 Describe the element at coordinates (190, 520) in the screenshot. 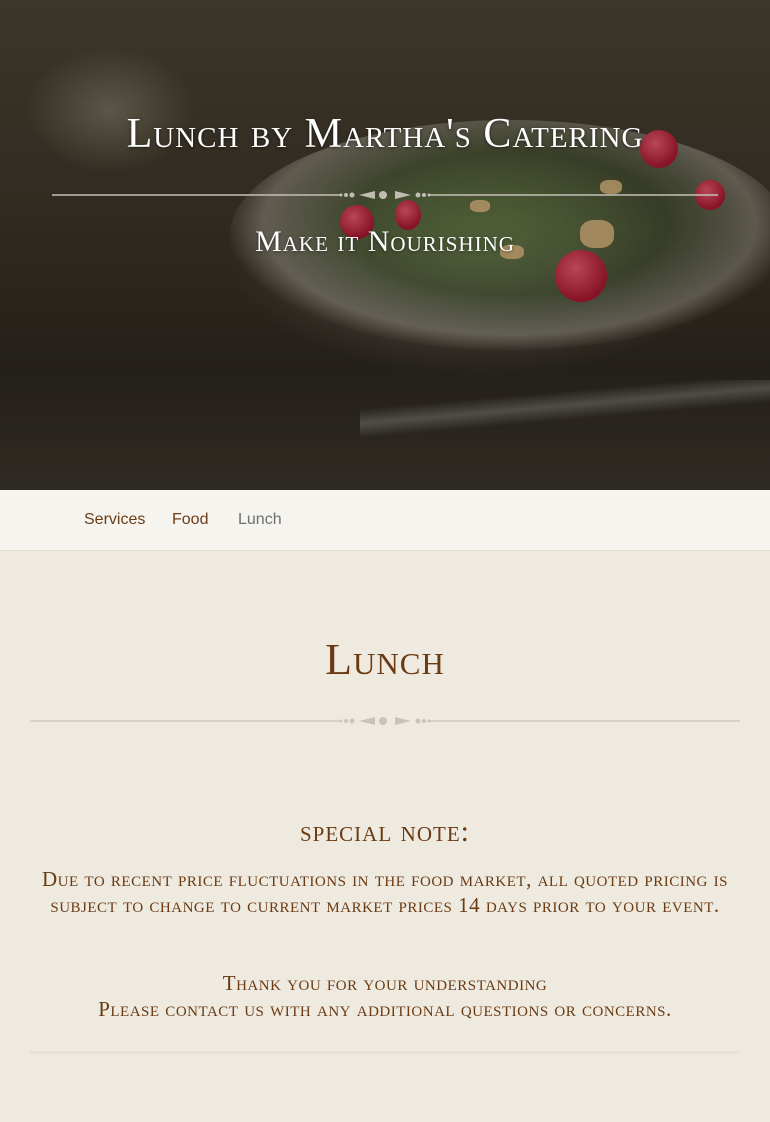

I see `breadcrumb-link-food: Food` at that location.